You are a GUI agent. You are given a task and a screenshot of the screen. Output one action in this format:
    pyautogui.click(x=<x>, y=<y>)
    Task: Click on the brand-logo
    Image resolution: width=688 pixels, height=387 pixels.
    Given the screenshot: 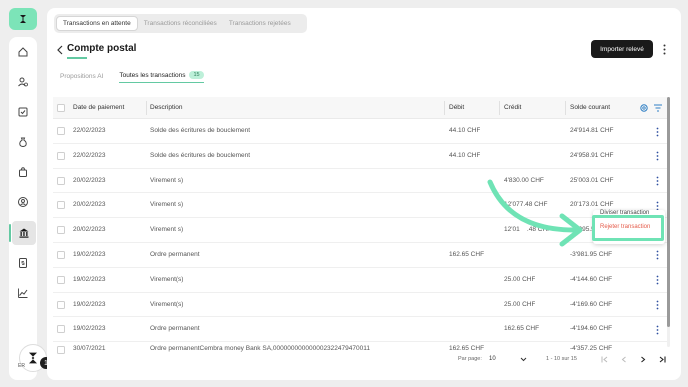 What is the action you would take?
    pyautogui.click(x=23, y=19)
    